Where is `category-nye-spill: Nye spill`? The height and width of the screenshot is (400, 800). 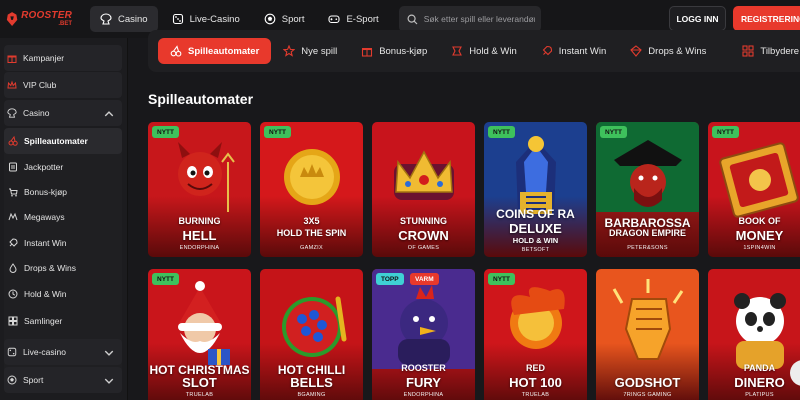
category-nye-spill: Nye spill is located at coordinates (310, 51).